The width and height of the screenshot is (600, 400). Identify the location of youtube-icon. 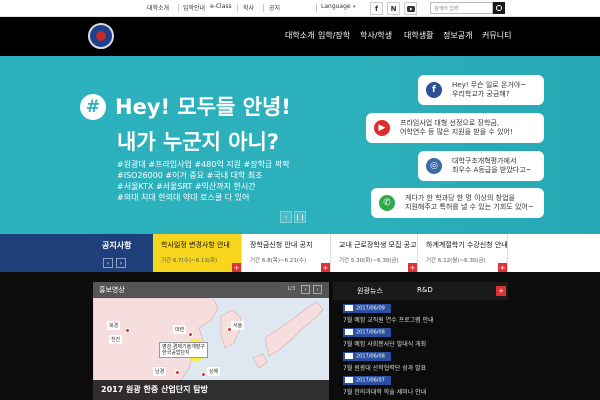
(410, 8).